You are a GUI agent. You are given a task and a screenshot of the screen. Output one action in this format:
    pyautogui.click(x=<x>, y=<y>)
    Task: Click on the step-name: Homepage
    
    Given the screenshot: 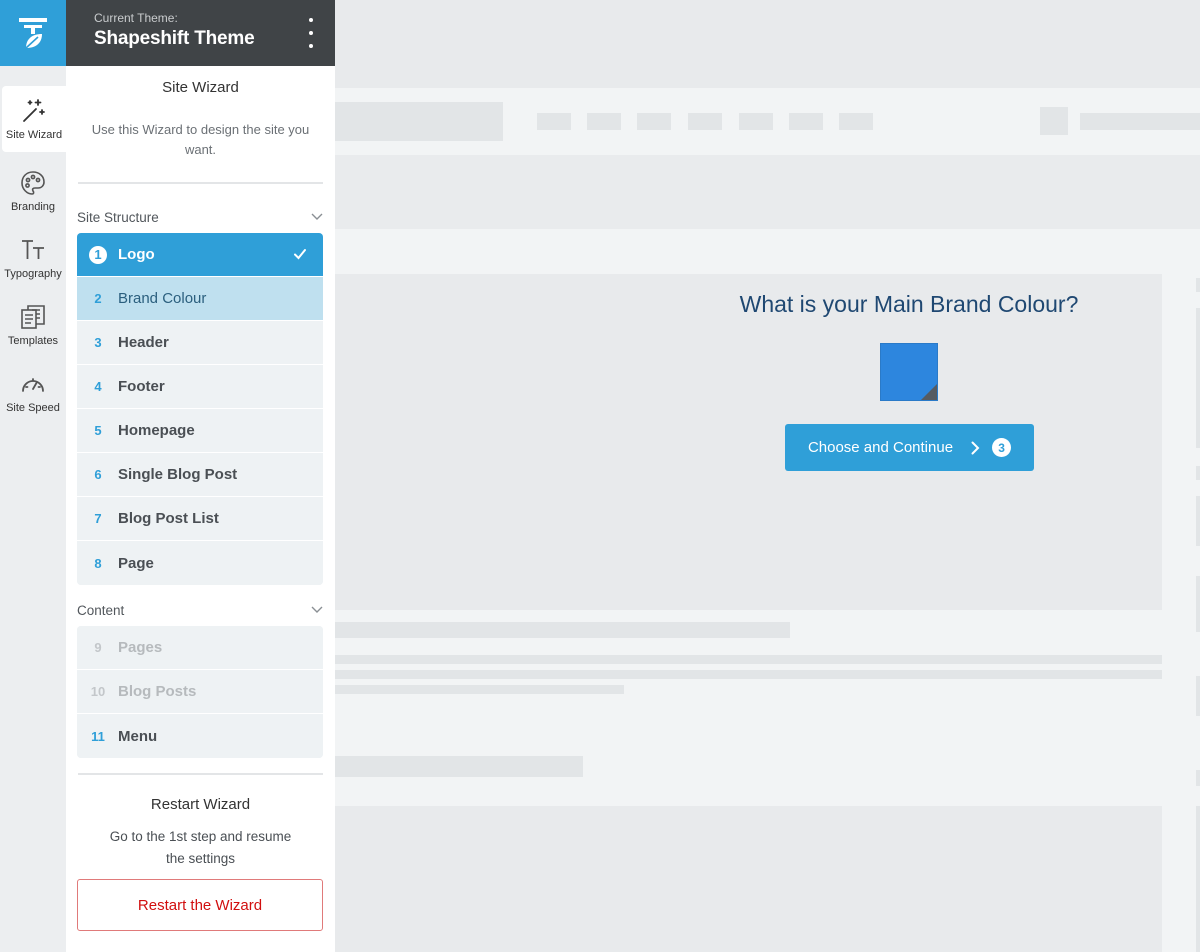 What is the action you would take?
    pyautogui.click(x=156, y=430)
    